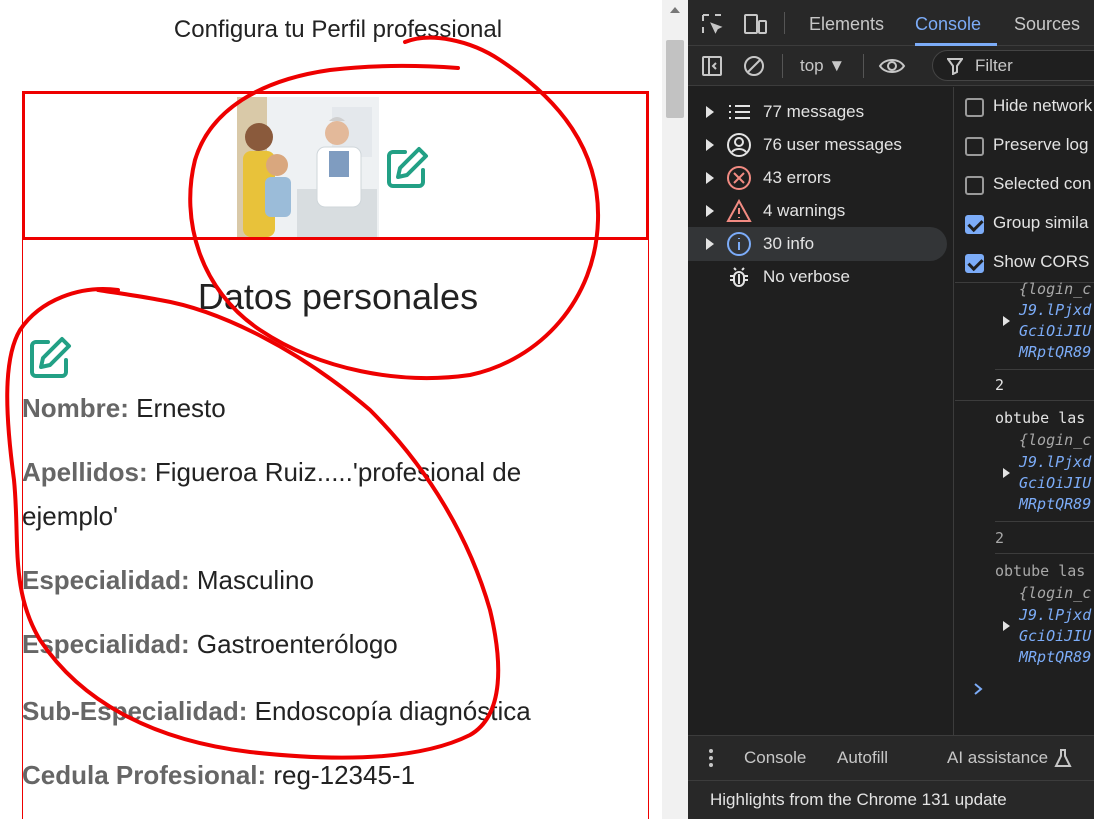  I want to click on sidebar-toggle-icon, so click(712, 68).